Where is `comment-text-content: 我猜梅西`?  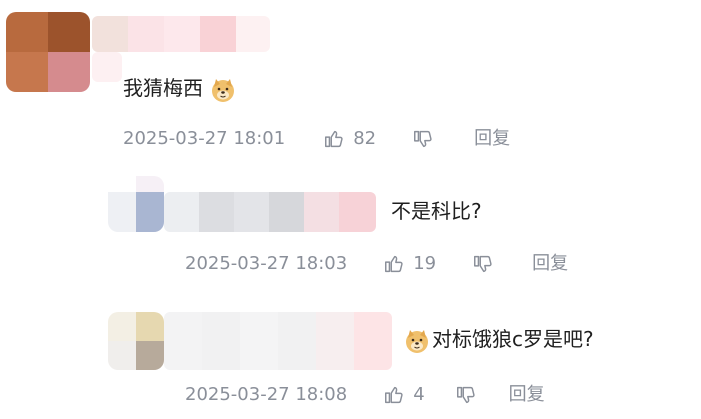
comment-text-content: 我猜梅西 is located at coordinates (163, 88).